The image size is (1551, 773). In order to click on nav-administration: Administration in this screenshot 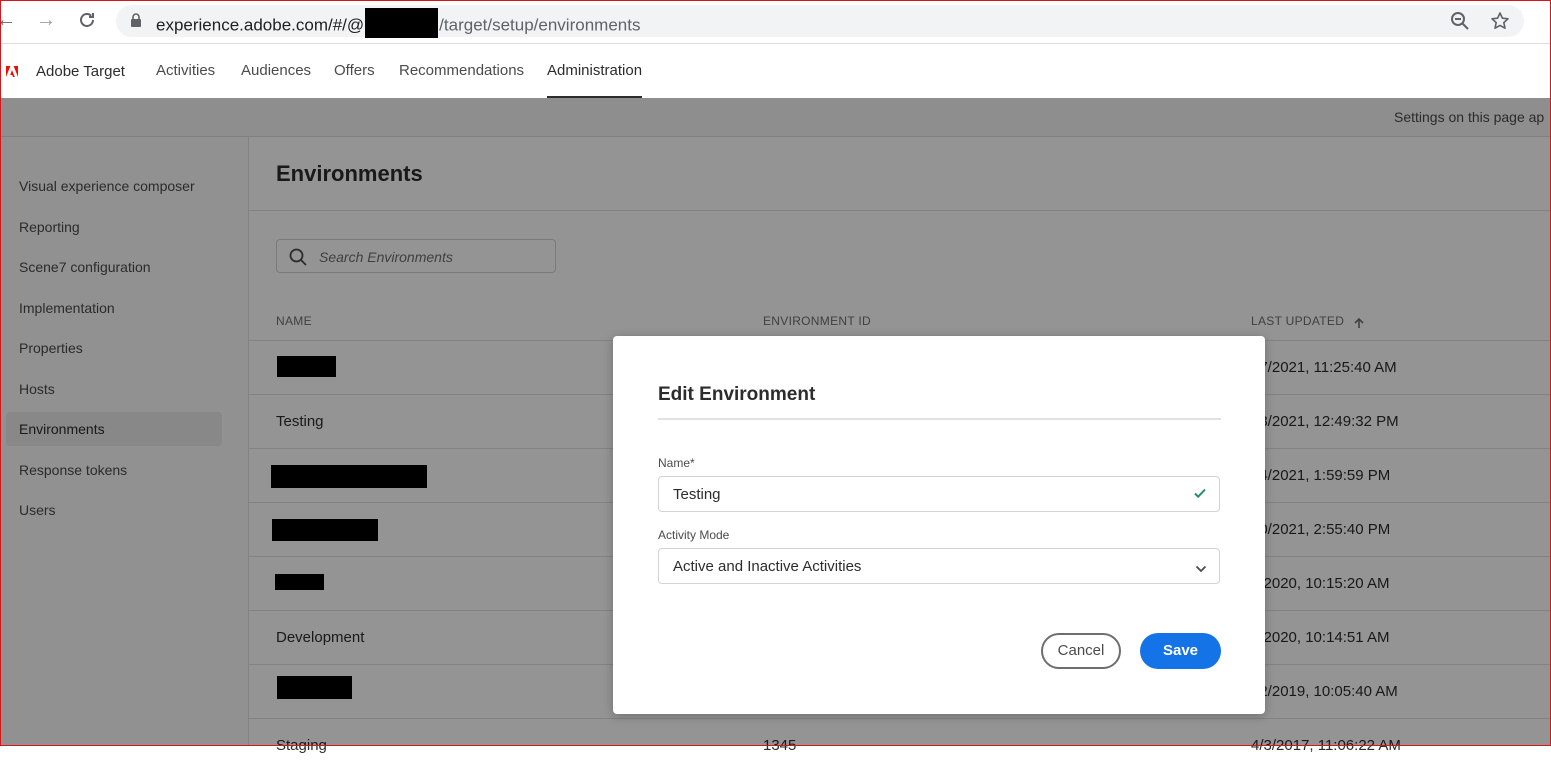, I will do `click(595, 80)`.